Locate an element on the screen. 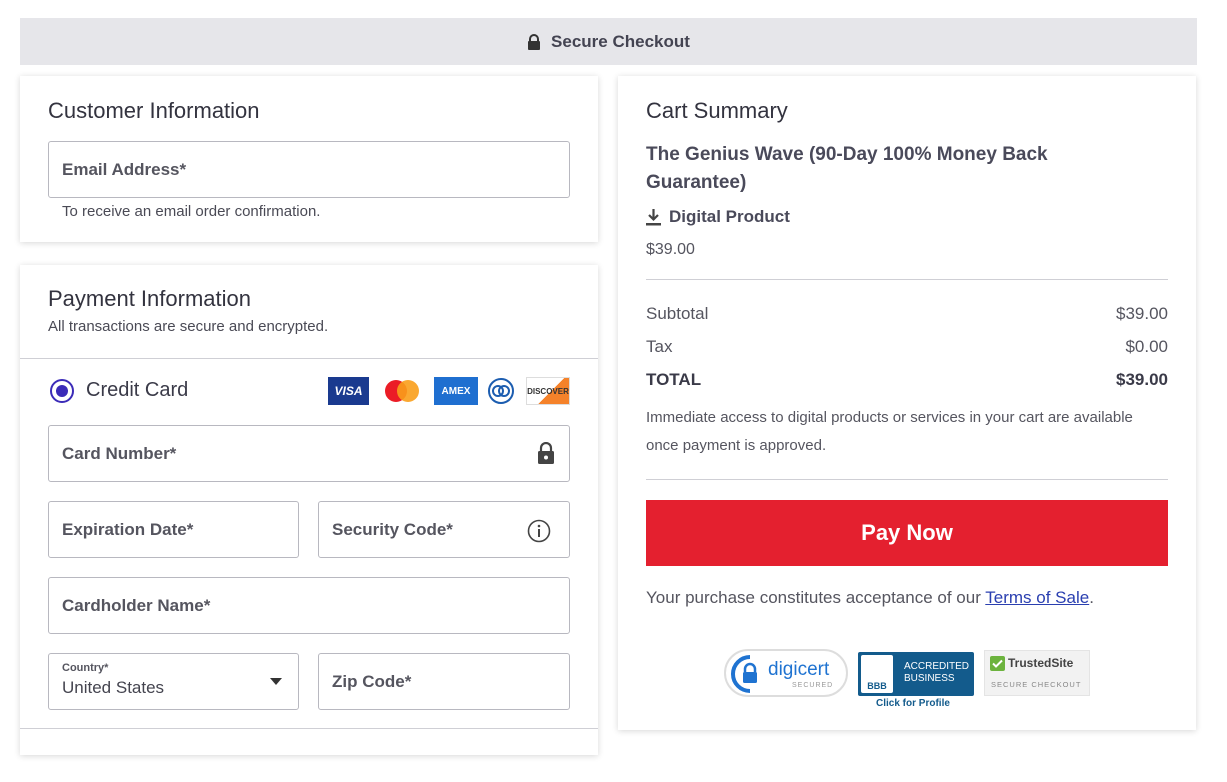 The height and width of the screenshot is (782, 1227). country-select: Country* United States is located at coordinates (173, 681).